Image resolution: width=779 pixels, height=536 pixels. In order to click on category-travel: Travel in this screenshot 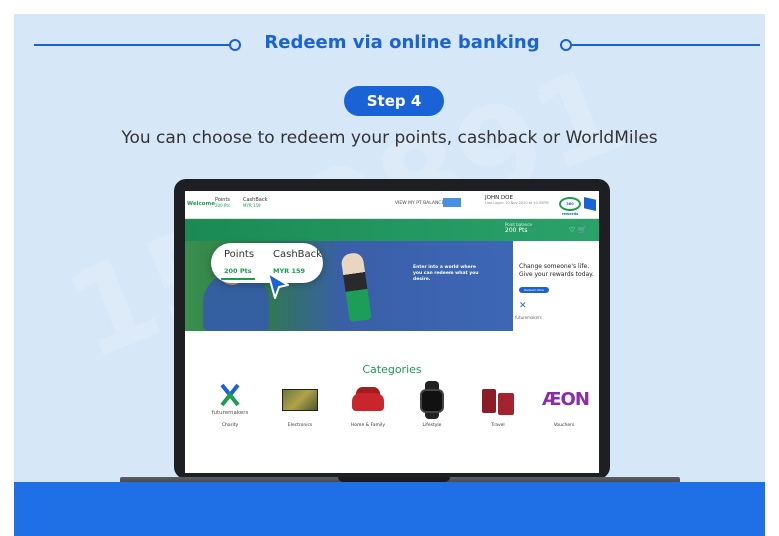, I will do `click(498, 404)`.